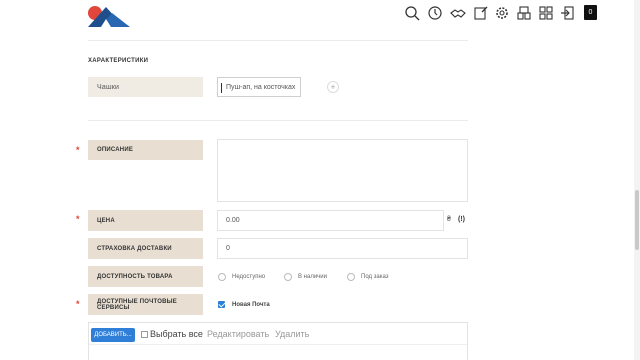 The image size is (640, 360). Describe the element at coordinates (251, 304) in the screenshot. I see `postal-service-label: Новая Почта` at that location.